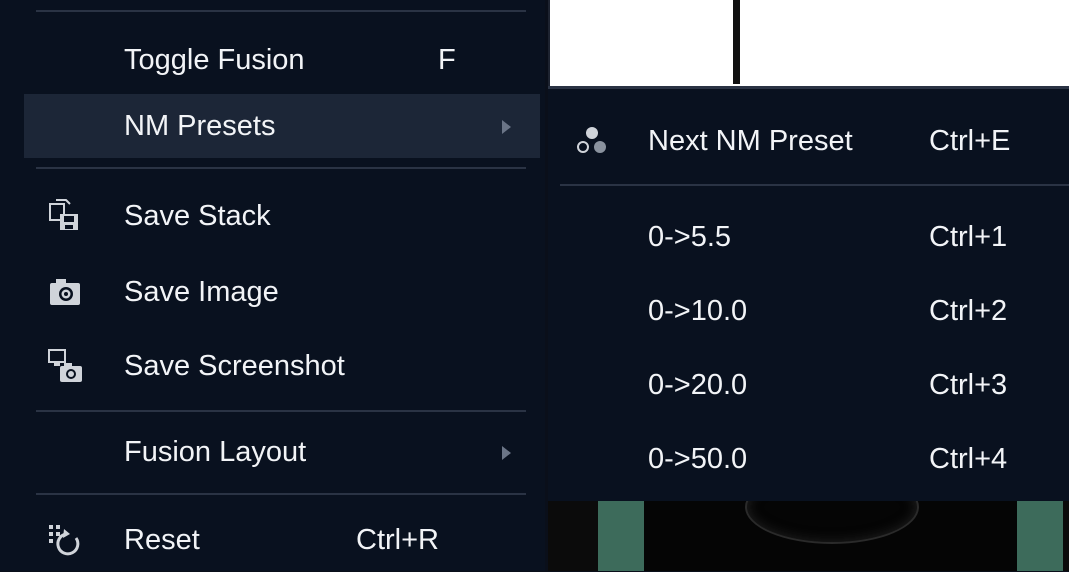 This screenshot has width=1069, height=572. I want to click on submenu-item-label: Next NM Preset, so click(750, 141).